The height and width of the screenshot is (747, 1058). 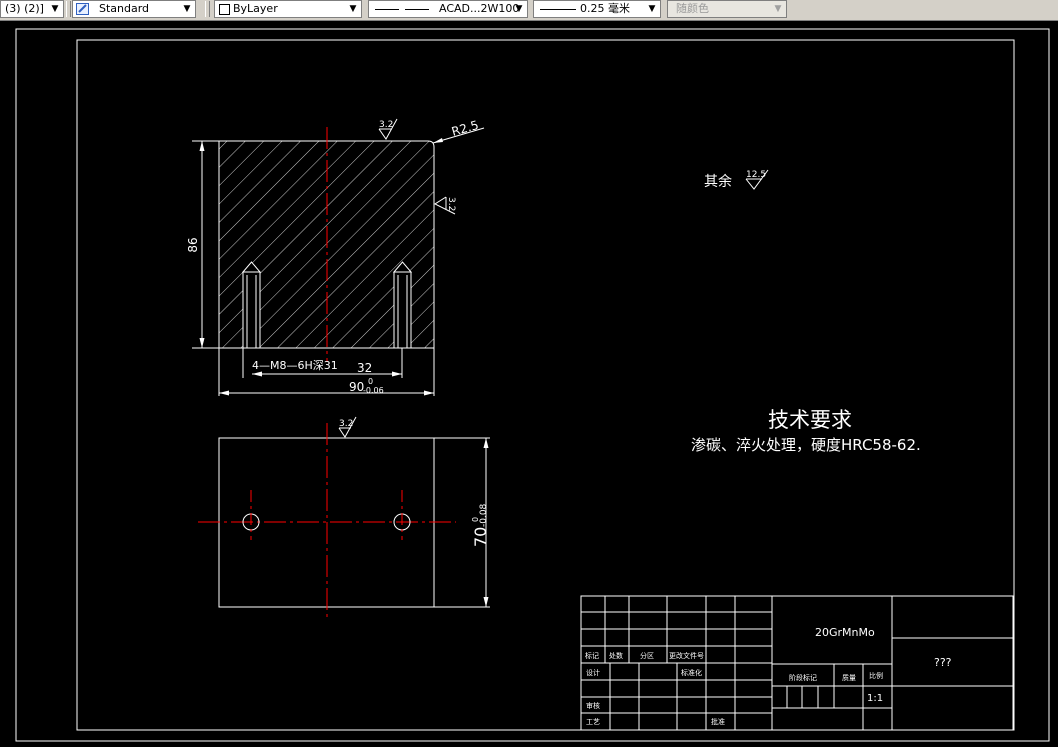 What do you see at coordinates (593, 705) in the screenshot?
I see `review-label: 审核` at bounding box center [593, 705].